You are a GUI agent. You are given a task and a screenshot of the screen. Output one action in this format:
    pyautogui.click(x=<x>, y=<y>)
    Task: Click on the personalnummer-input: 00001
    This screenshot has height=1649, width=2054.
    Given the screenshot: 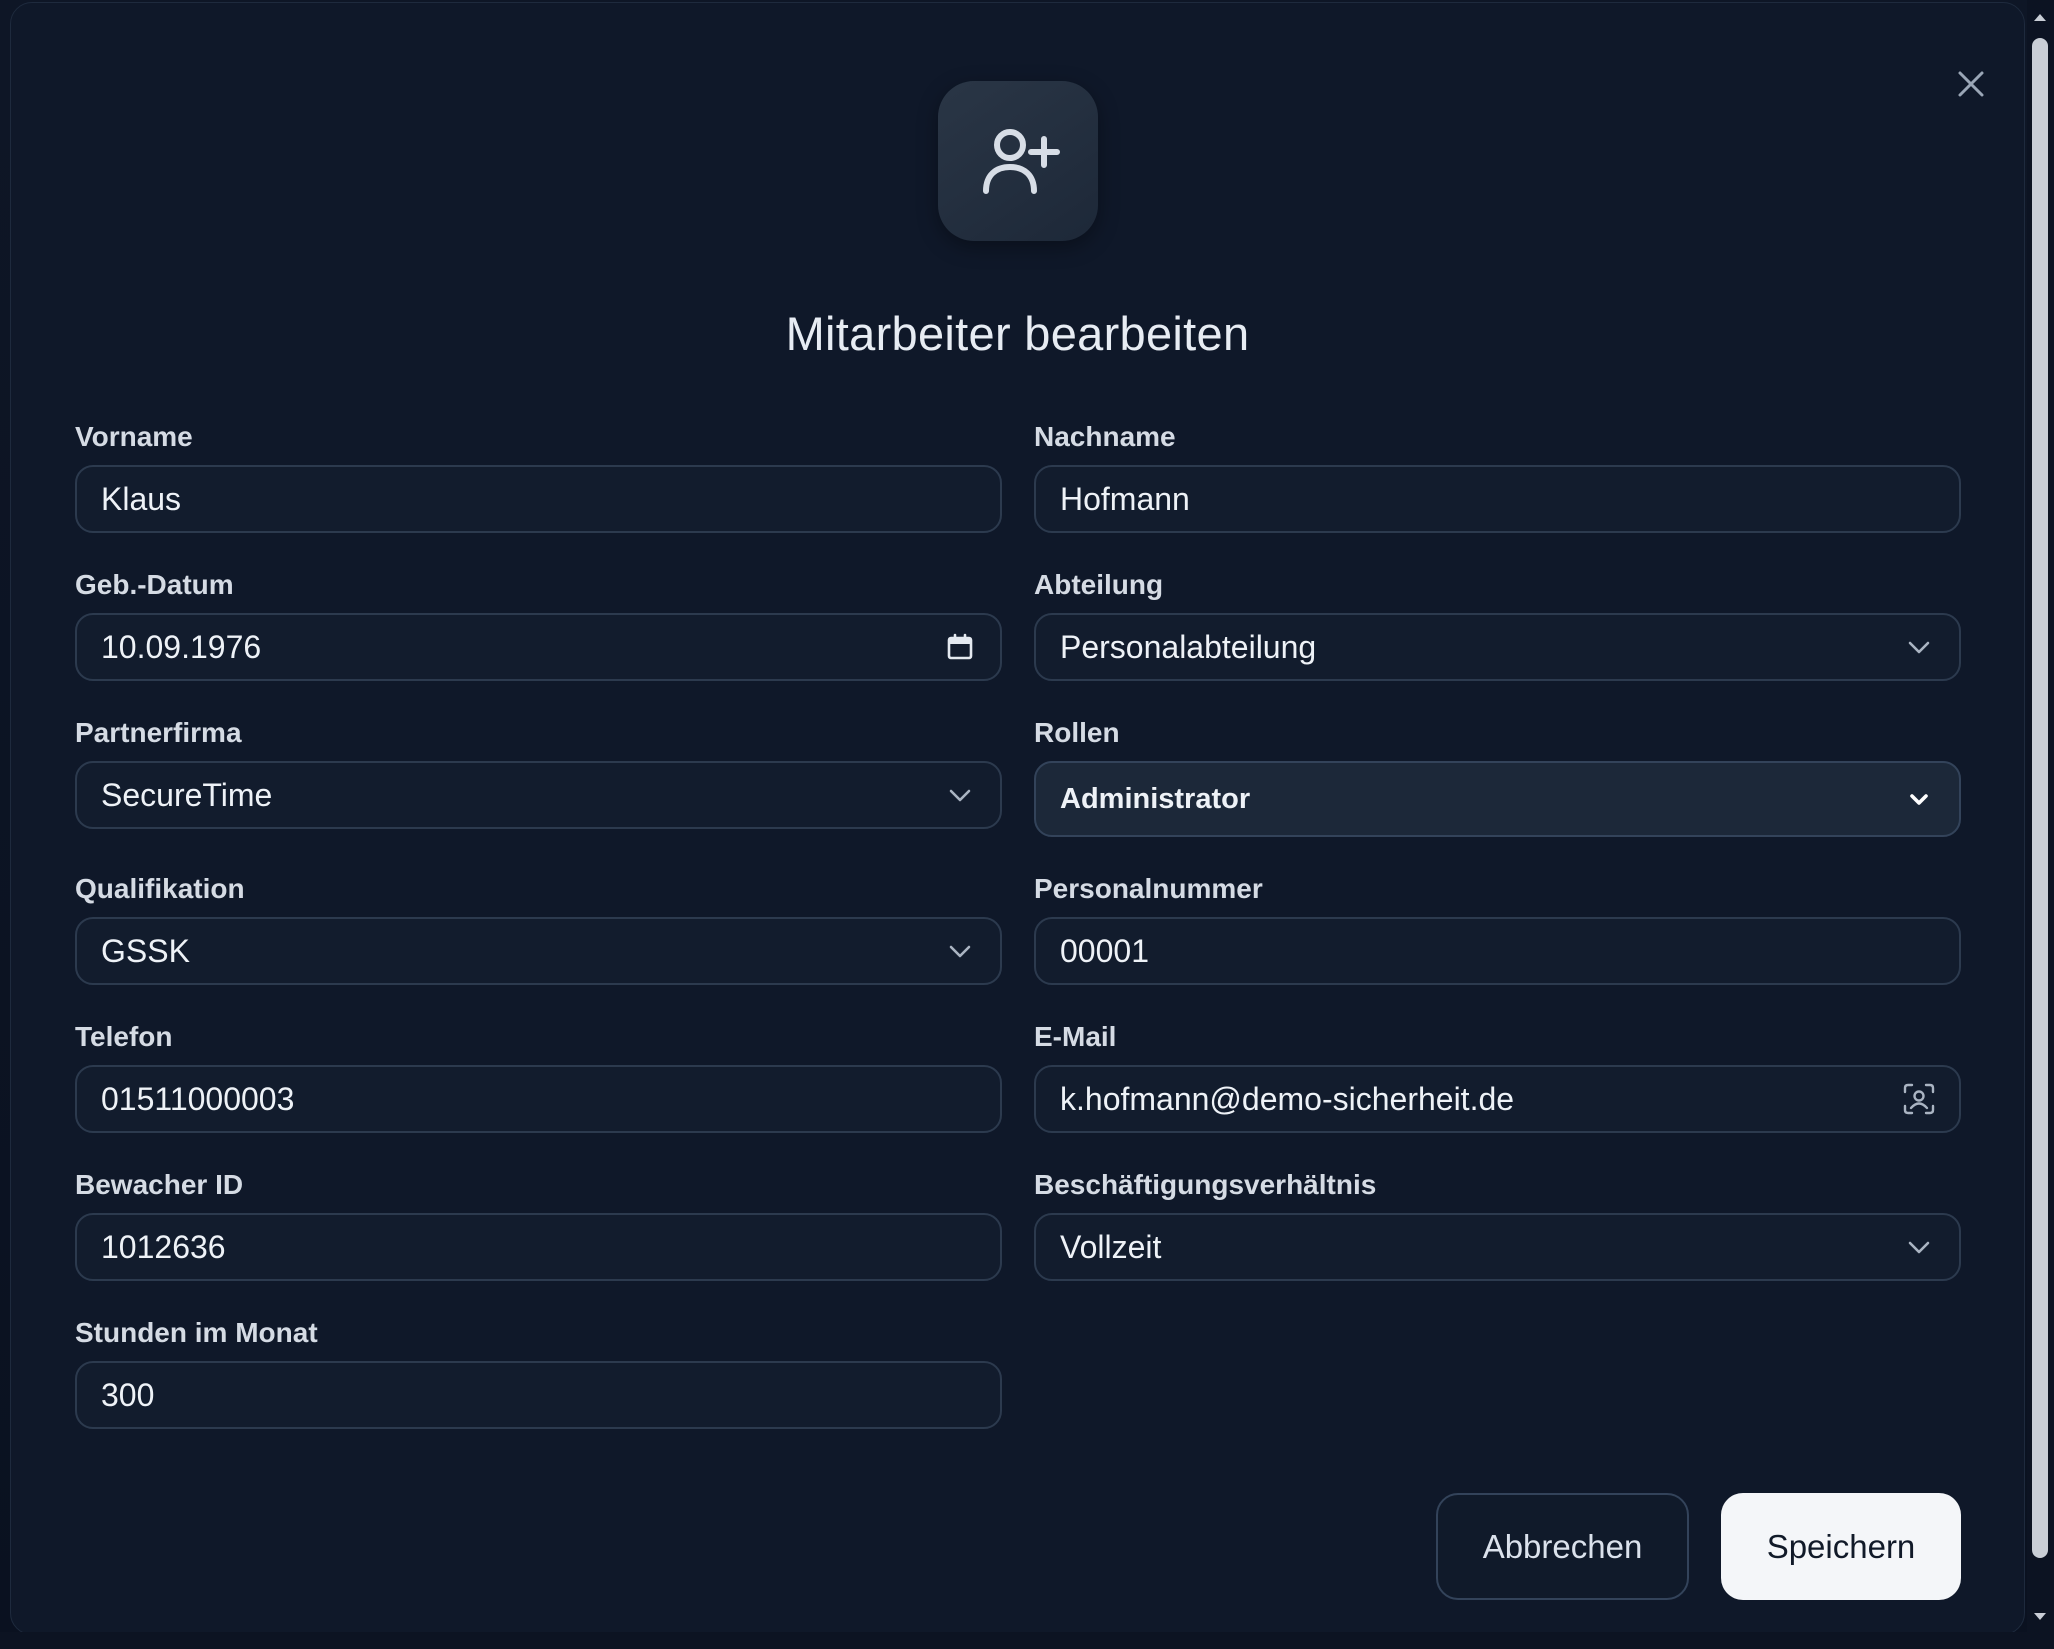 What is the action you would take?
    pyautogui.click(x=1497, y=951)
    